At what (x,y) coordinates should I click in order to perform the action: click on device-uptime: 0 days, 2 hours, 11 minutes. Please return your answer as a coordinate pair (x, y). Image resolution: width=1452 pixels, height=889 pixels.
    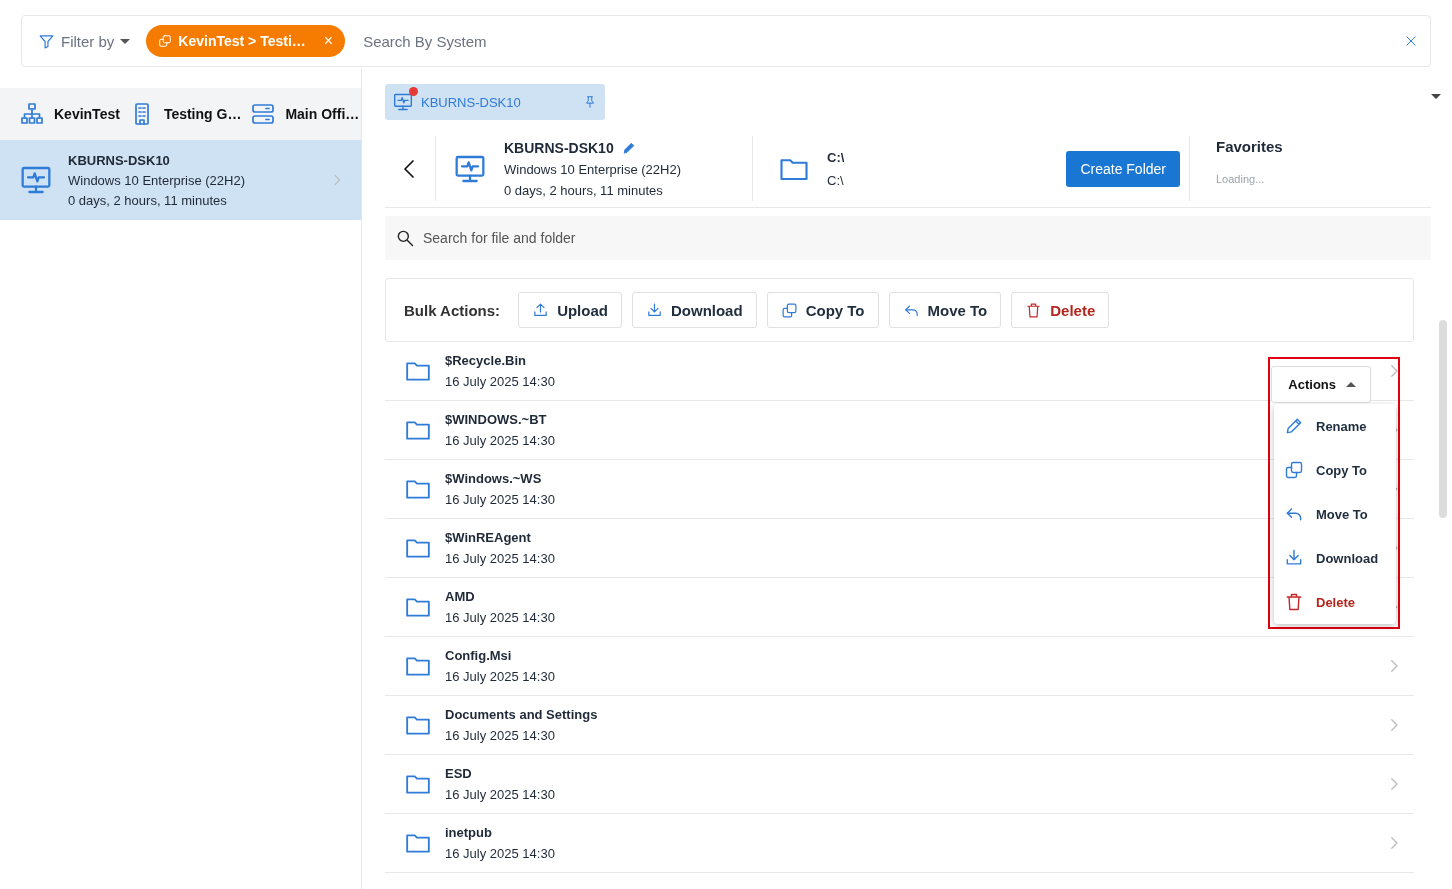
    Looking at the image, I should click on (584, 190).